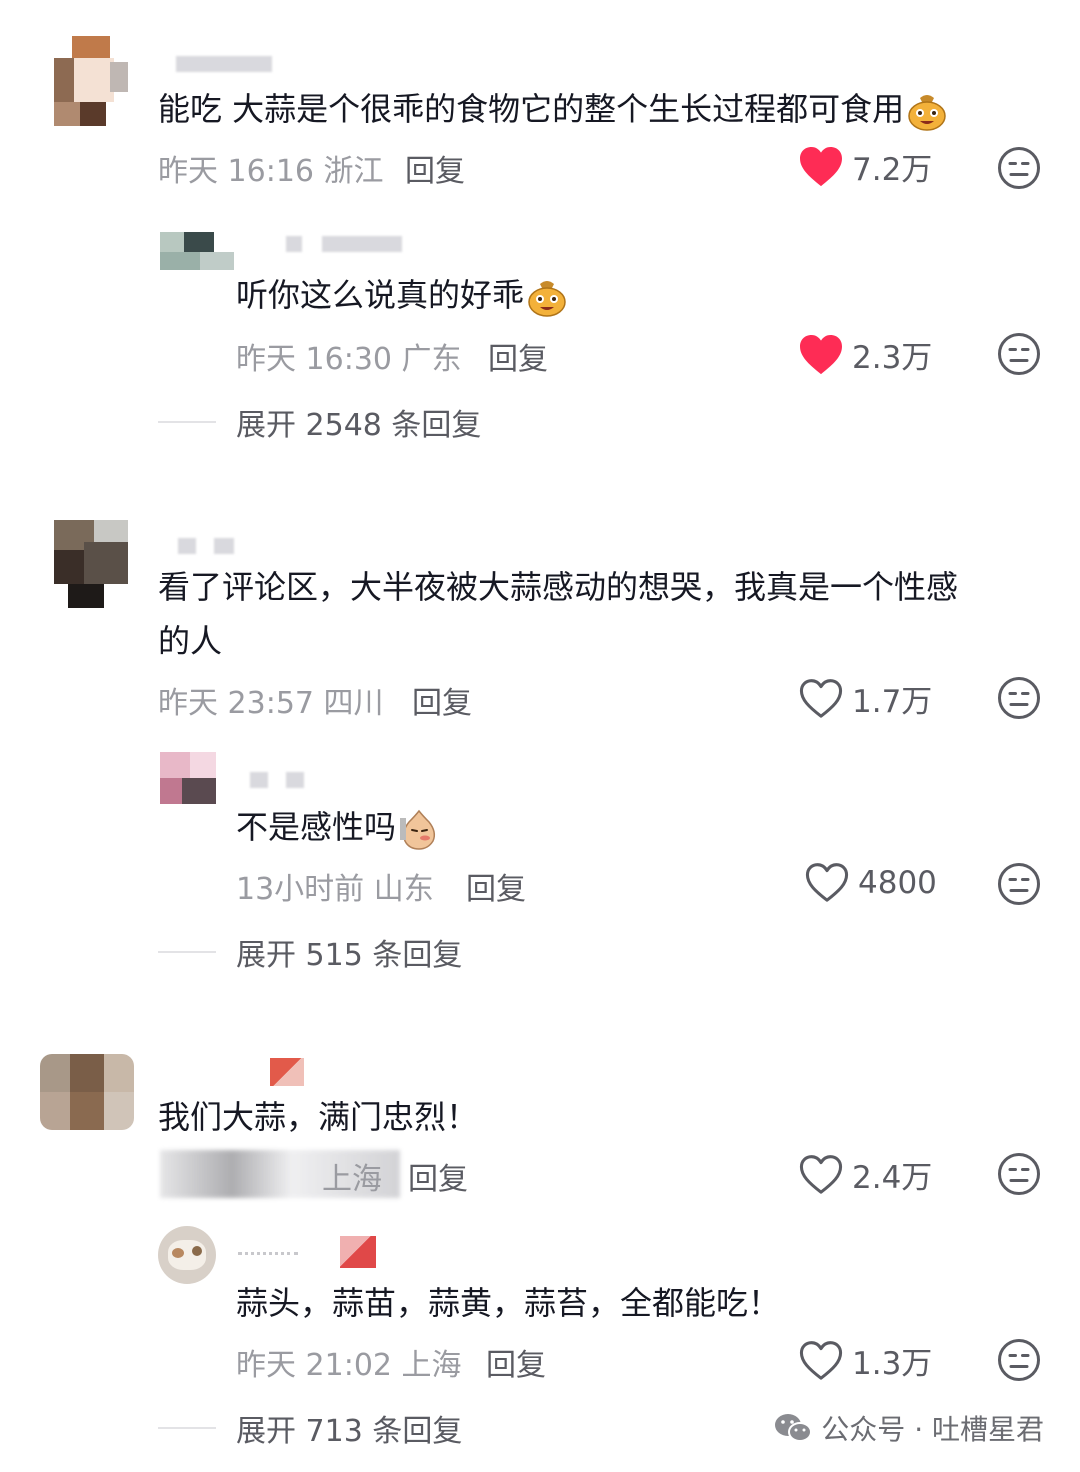  I want to click on like-button: 2.3万, so click(865, 354).